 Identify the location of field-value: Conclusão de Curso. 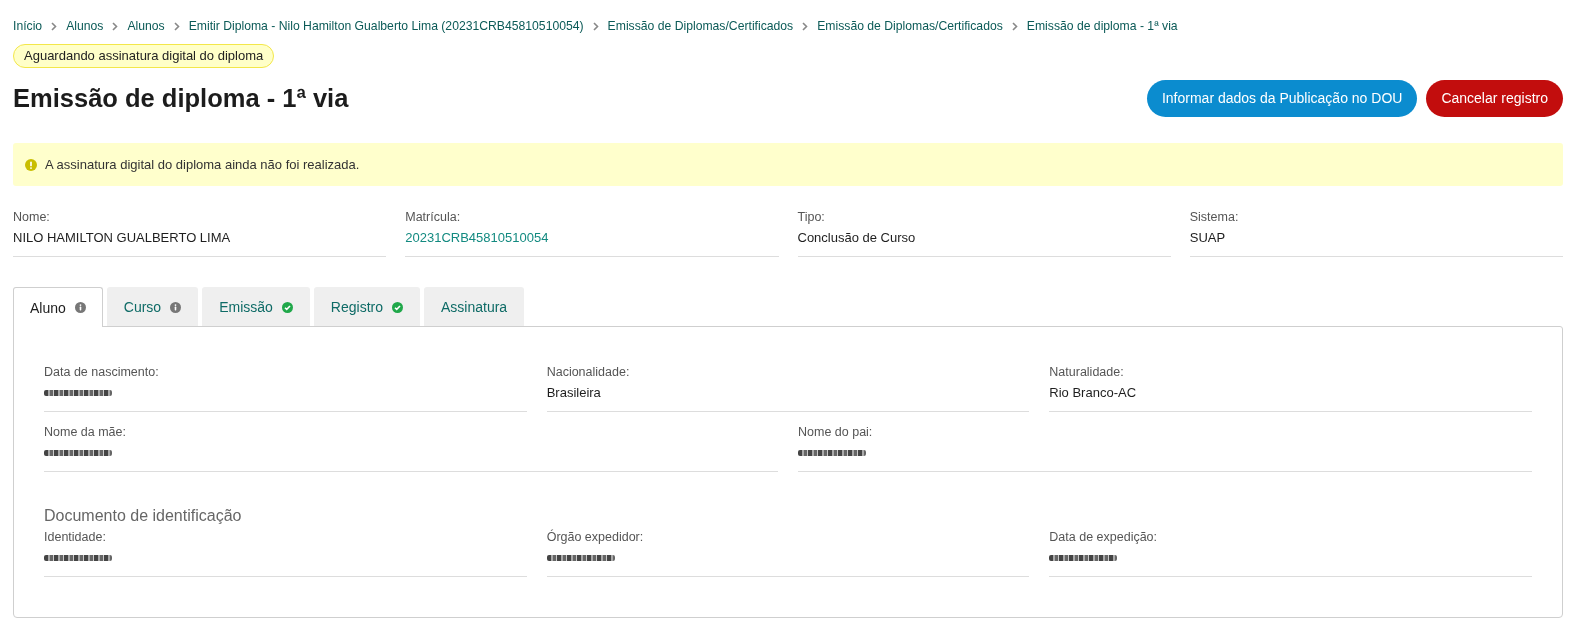
(857, 238).